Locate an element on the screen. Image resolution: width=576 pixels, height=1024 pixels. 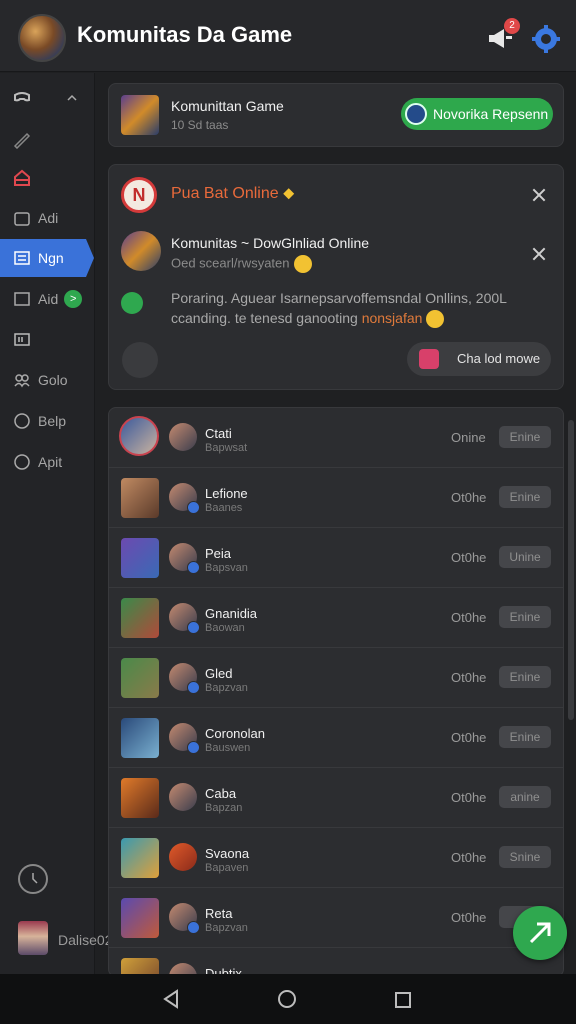
back-icon is located at coordinates (171, 999).